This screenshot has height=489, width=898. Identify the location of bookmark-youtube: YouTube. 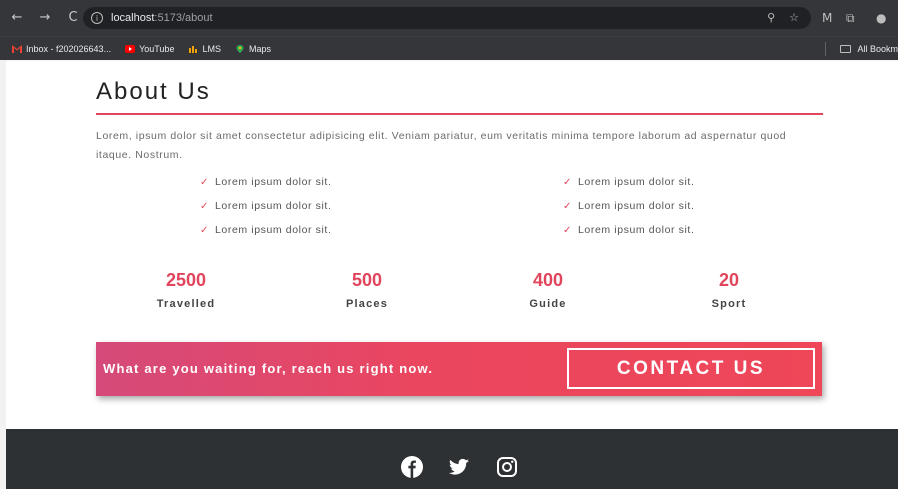
(149, 49).